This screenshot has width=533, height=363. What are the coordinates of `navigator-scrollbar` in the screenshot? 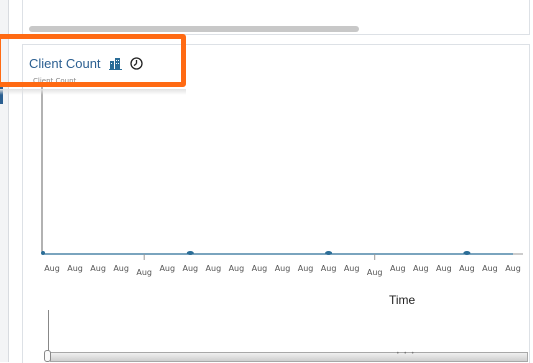 It's located at (289, 357).